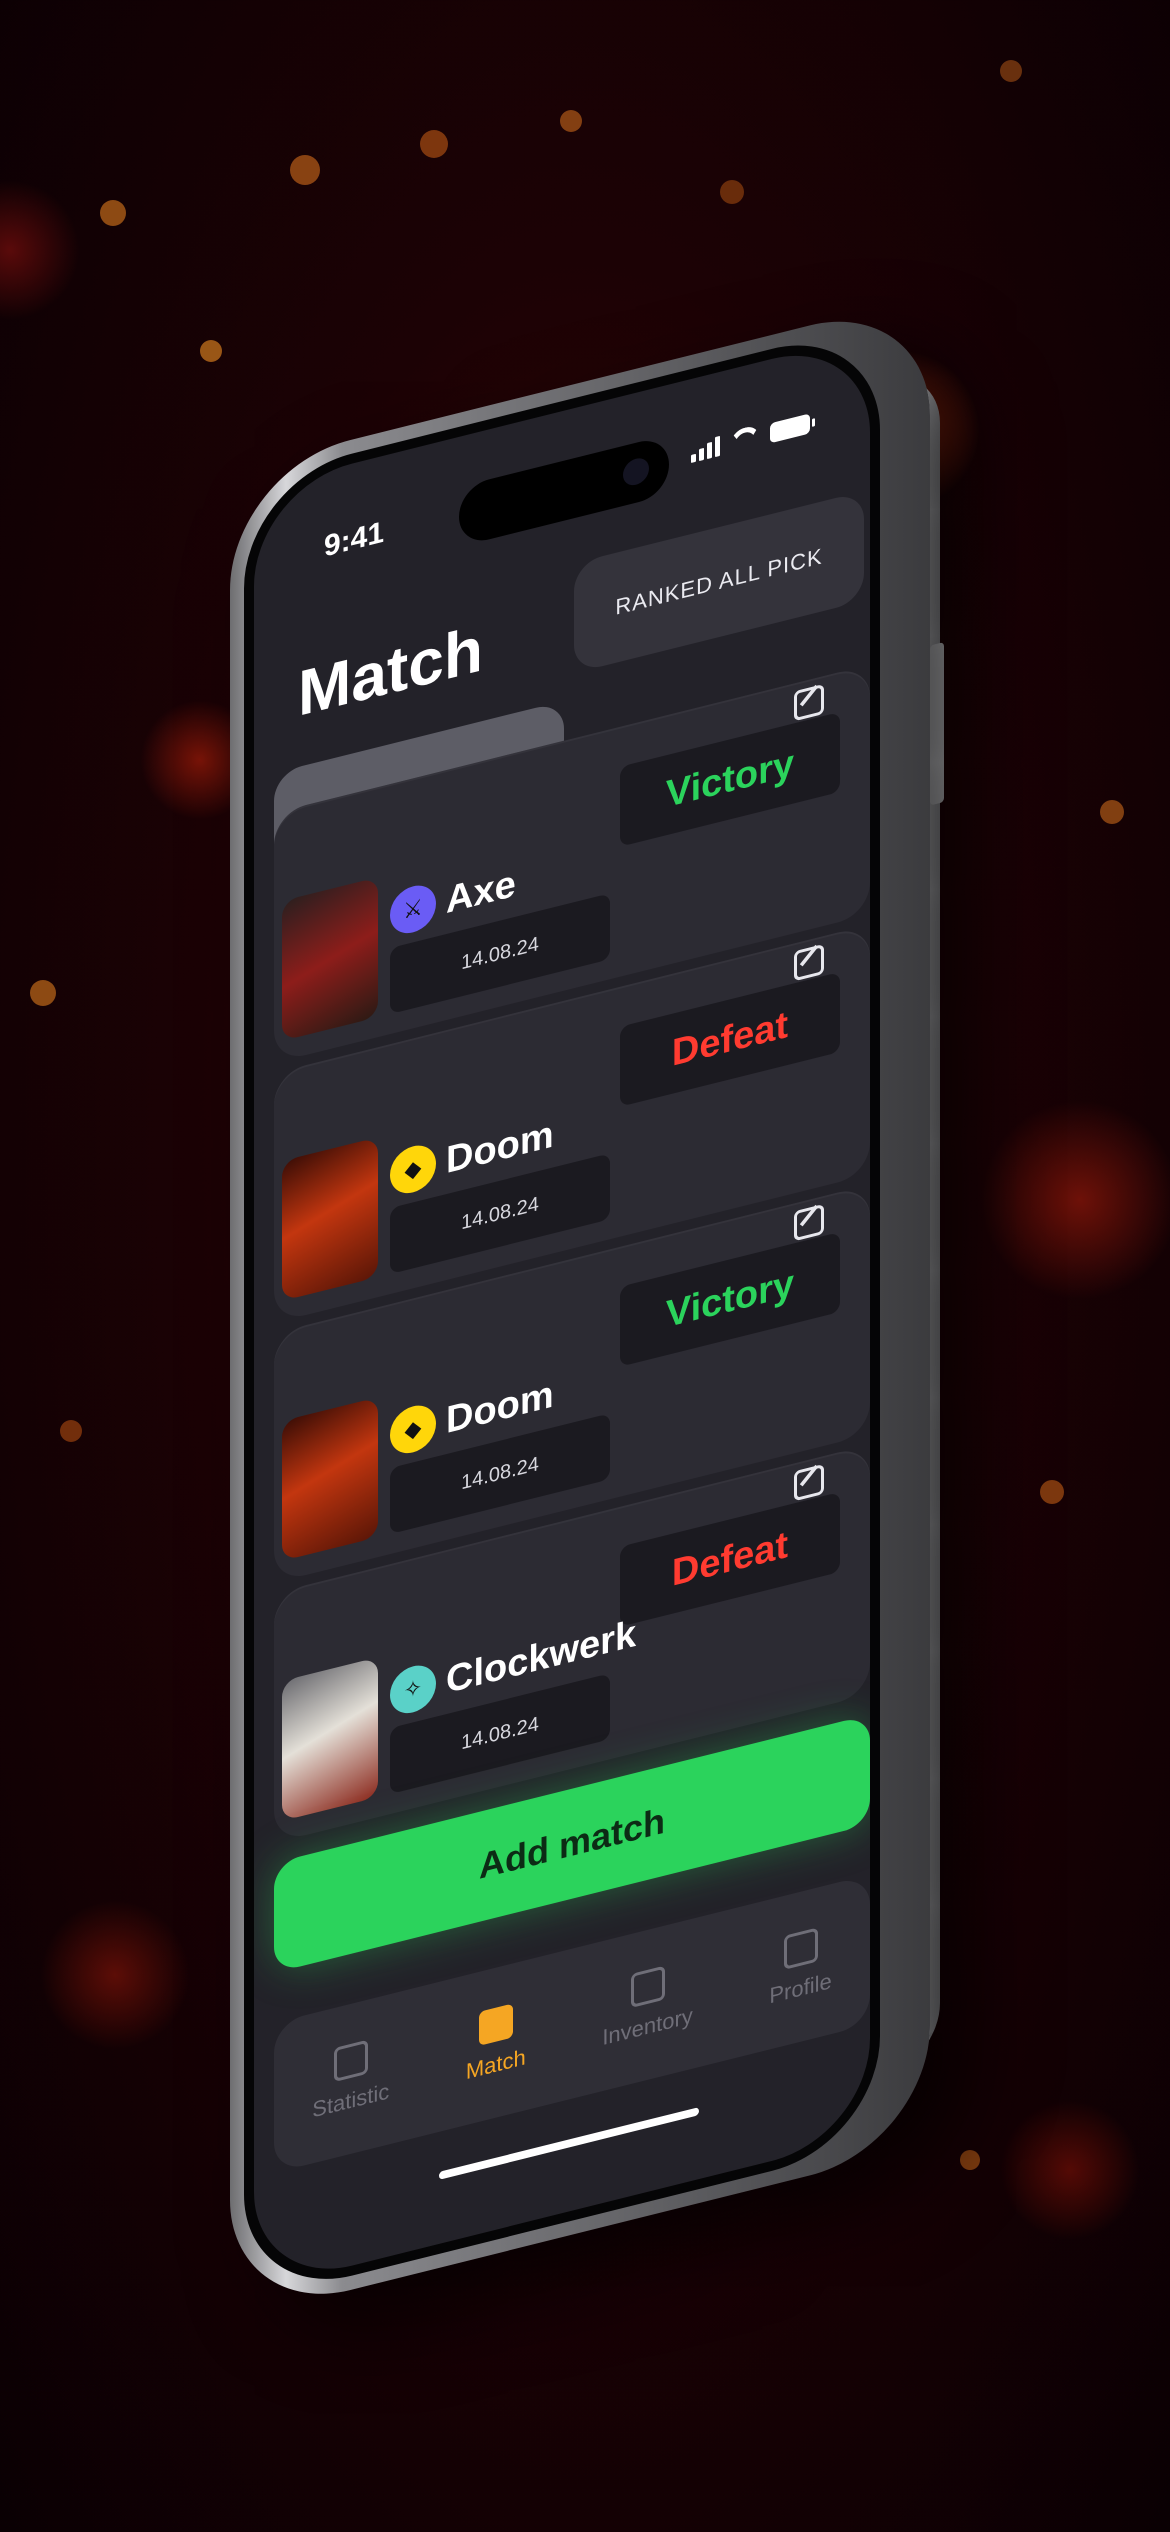  What do you see at coordinates (495, 2064) in the screenshot?
I see `tab-label: Match` at bounding box center [495, 2064].